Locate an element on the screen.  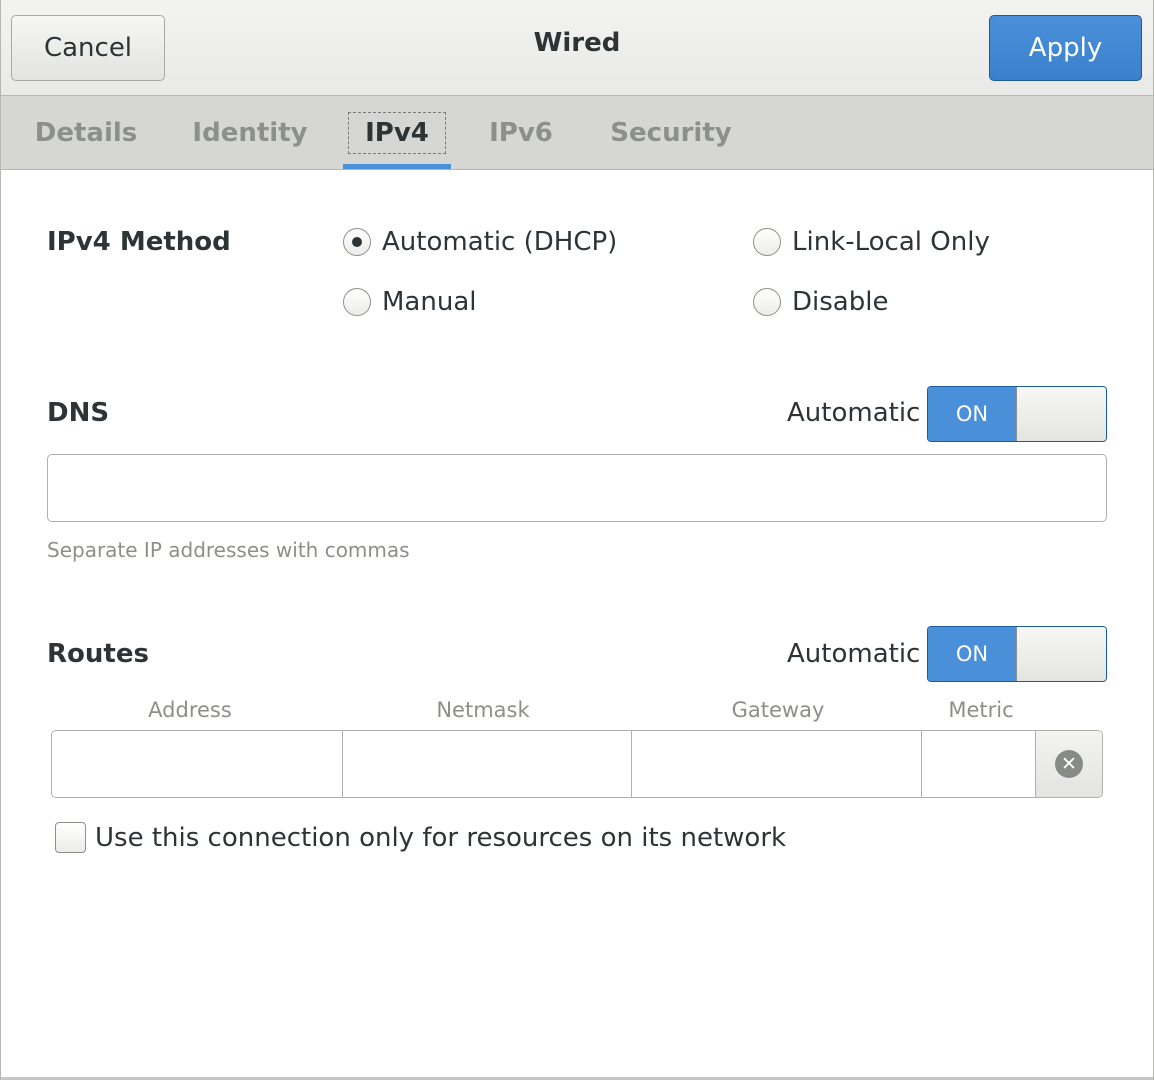
ipv4-method-label: IPv4 Method is located at coordinates (139, 242).